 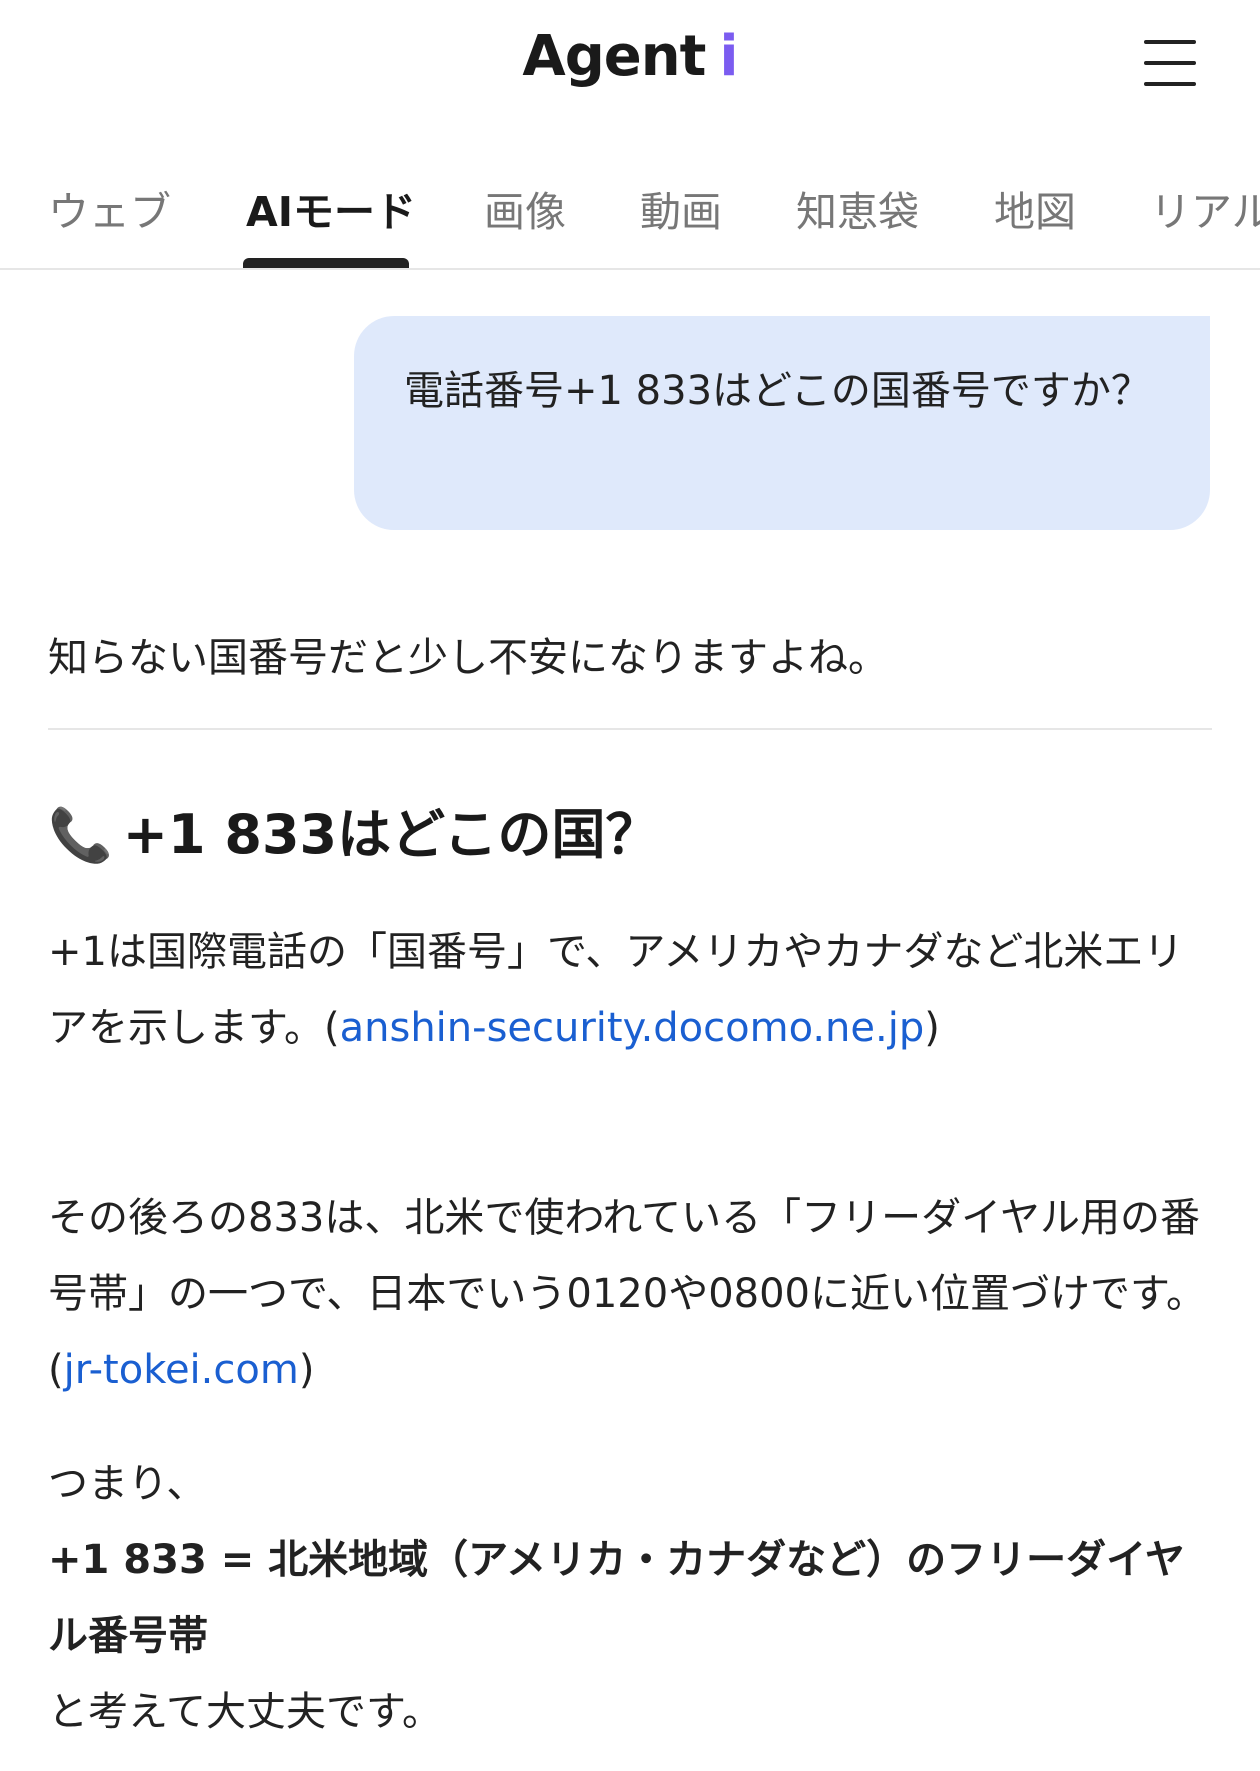 What do you see at coordinates (331, 208) in the screenshot?
I see `tab-ai-mode: AIモード` at bounding box center [331, 208].